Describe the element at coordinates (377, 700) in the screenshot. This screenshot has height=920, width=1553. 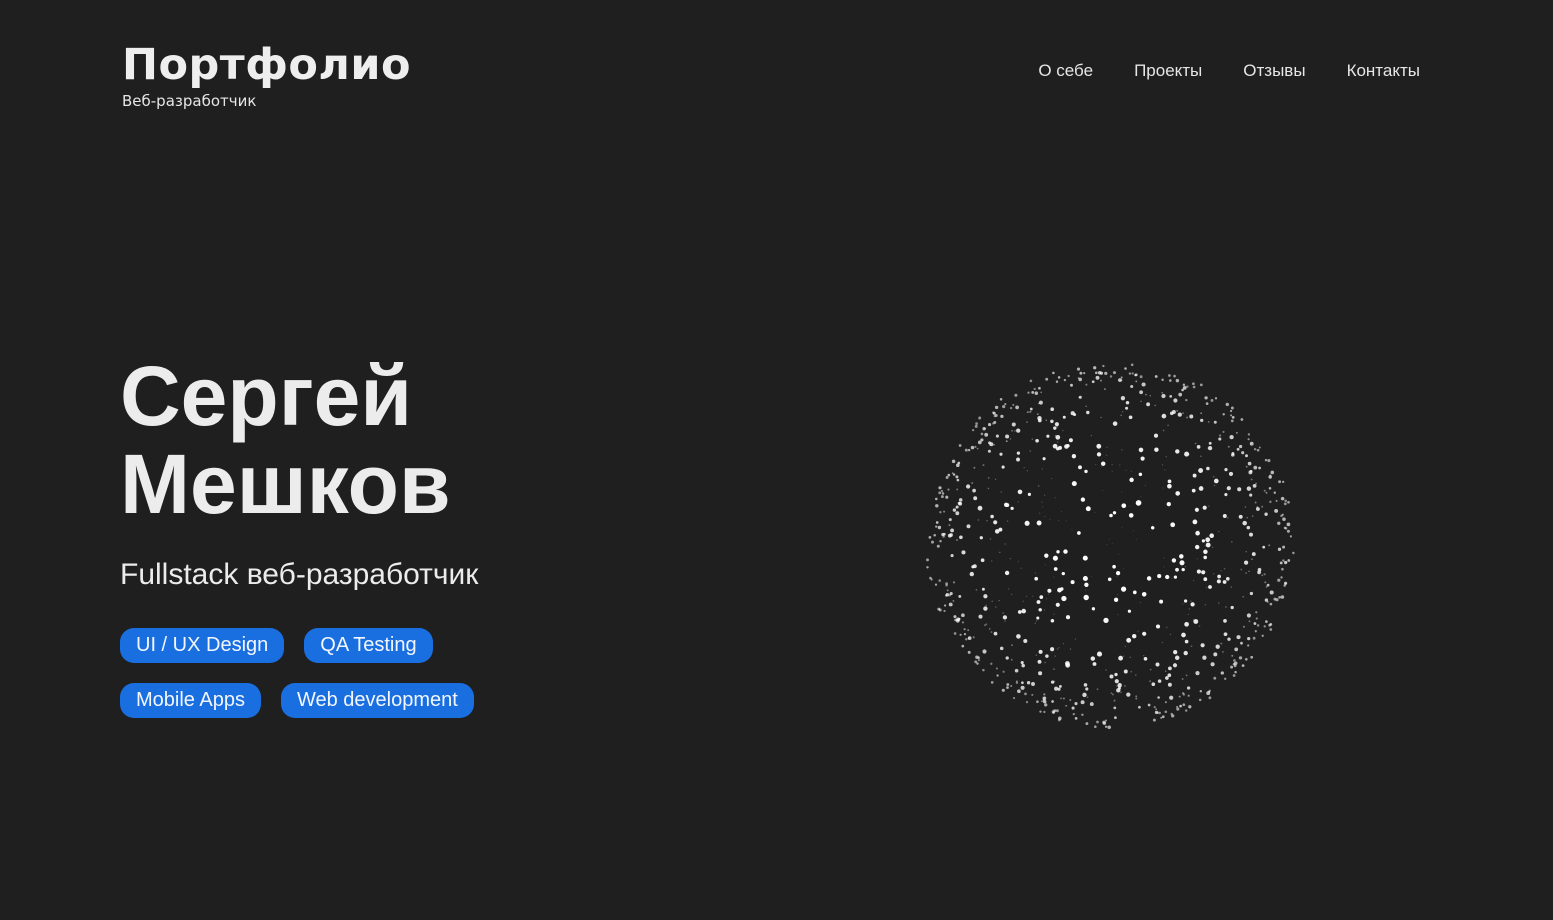
I see `tag-web-development: Web development` at that location.